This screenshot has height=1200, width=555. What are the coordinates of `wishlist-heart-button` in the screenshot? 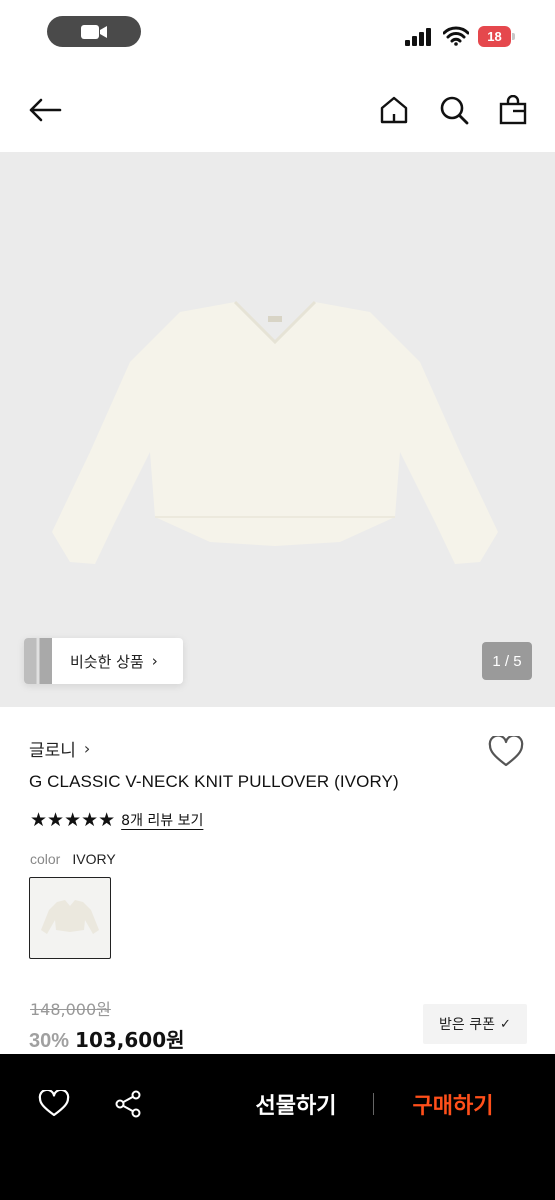 It's located at (506, 752).